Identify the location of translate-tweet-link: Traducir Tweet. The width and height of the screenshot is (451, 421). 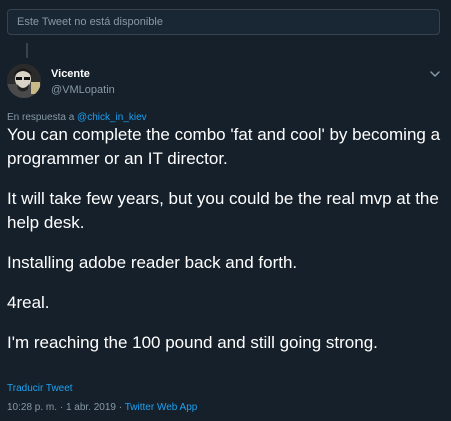
(40, 388).